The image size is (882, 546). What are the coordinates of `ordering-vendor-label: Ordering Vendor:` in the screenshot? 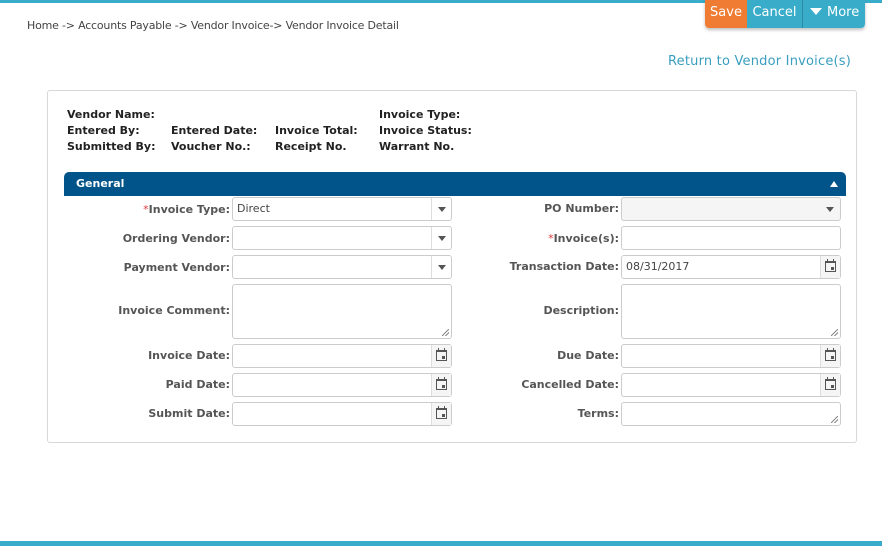 It's located at (176, 238).